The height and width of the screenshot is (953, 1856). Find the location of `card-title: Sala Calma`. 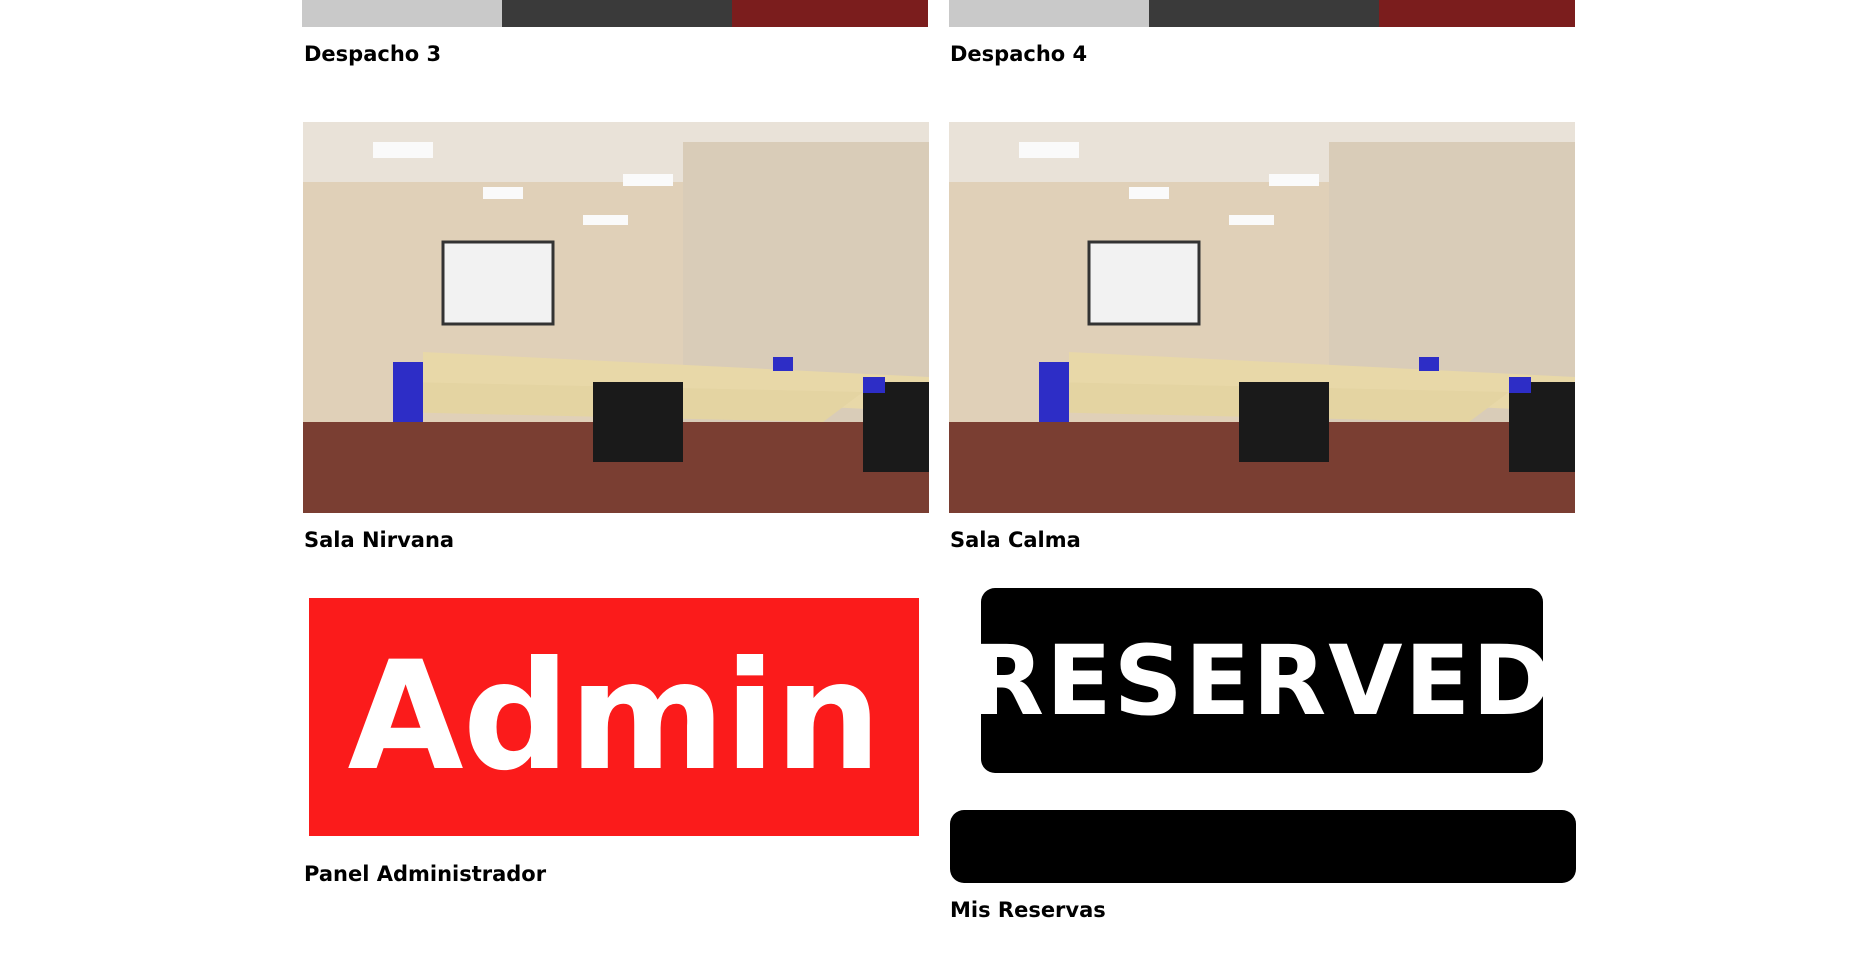

card-title: Sala Calma is located at coordinates (1015, 540).